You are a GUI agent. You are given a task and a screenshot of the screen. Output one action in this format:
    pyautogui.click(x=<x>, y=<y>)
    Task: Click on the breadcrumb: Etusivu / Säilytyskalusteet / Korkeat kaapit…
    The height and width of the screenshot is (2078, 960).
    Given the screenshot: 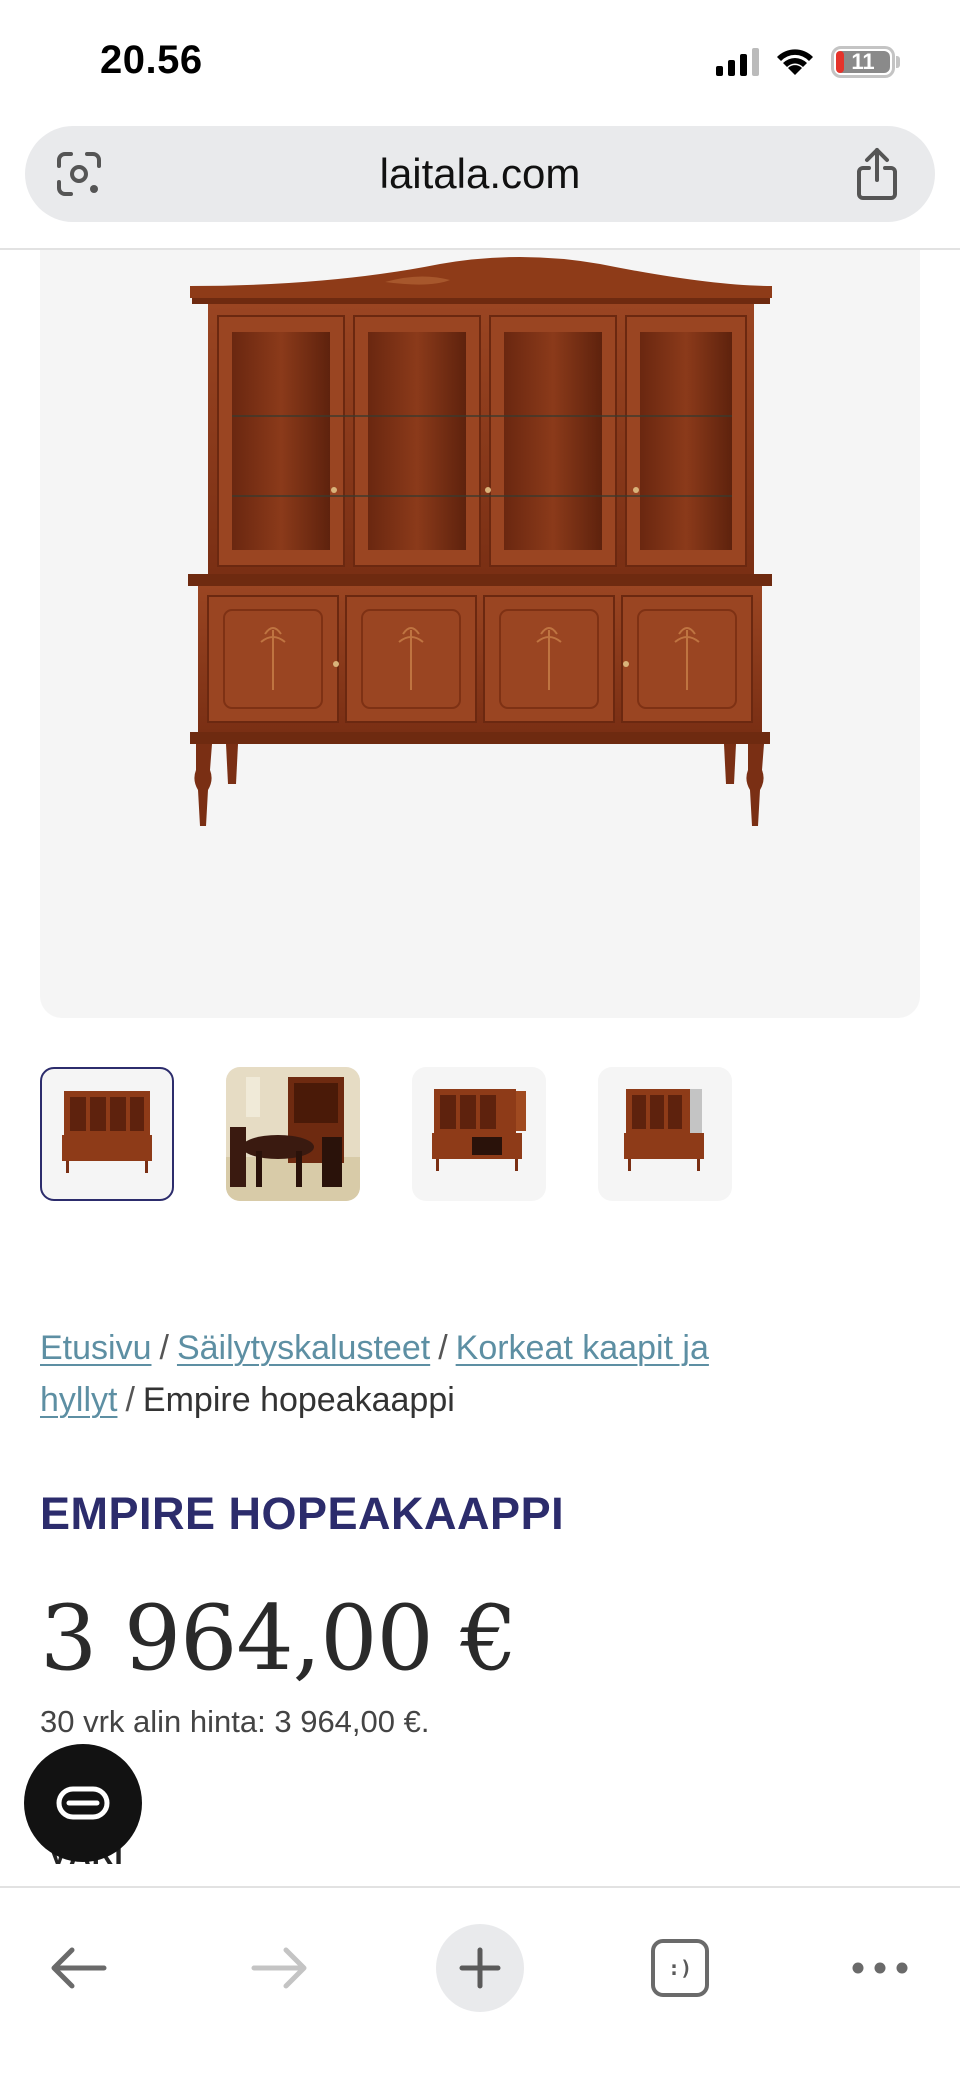 What is the action you would take?
    pyautogui.click(x=470, y=1374)
    